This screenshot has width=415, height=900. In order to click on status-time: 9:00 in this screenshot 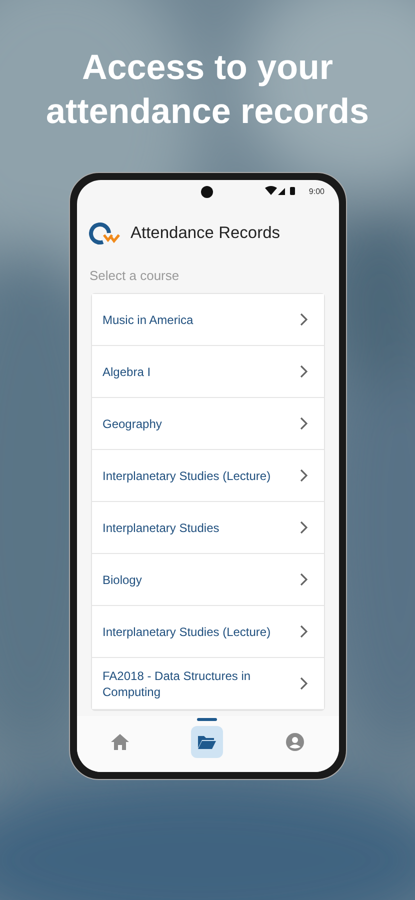, I will do `click(316, 191)`.